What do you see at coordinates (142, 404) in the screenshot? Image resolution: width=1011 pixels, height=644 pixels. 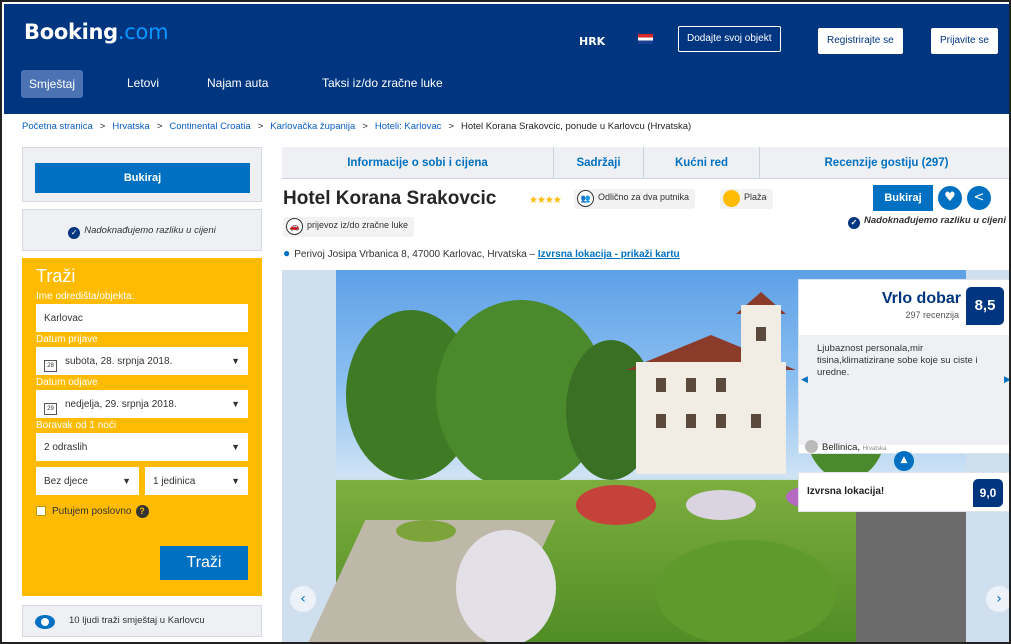 I see `checkout-date-select: 29 nedjelja, 29. srpnja 2018. ▼` at bounding box center [142, 404].